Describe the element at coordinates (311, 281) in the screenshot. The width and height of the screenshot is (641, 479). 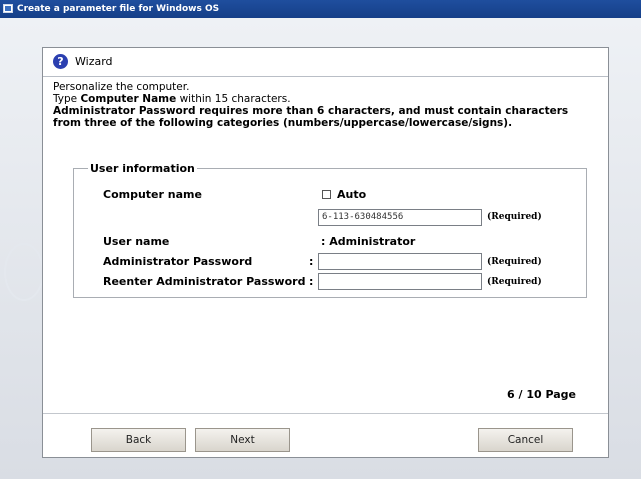
I see `reenter-password-colon: :` at that location.